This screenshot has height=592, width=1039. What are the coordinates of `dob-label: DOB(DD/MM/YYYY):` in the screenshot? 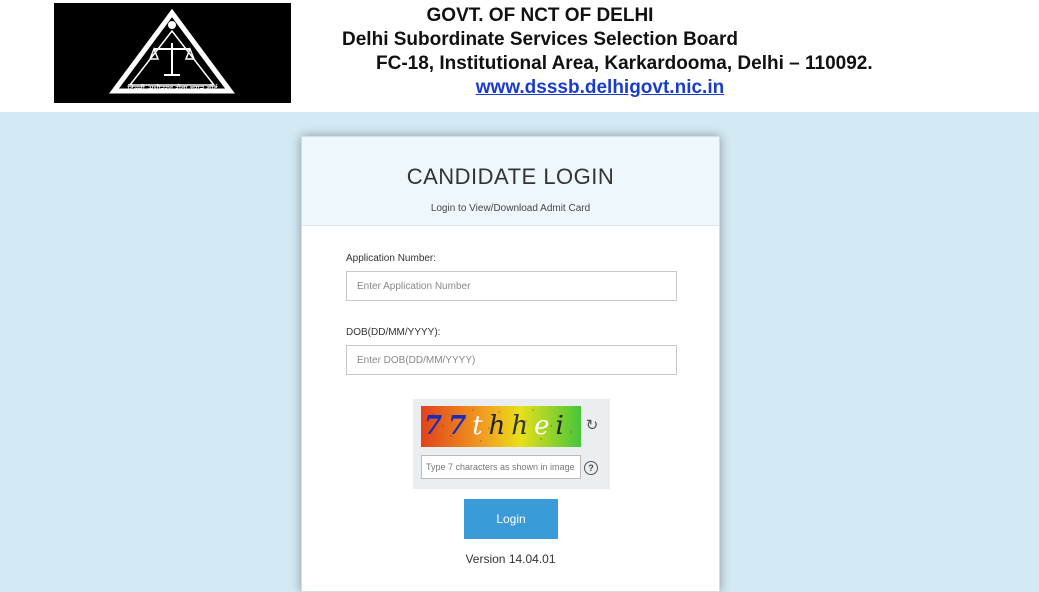 It's located at (393, 332).